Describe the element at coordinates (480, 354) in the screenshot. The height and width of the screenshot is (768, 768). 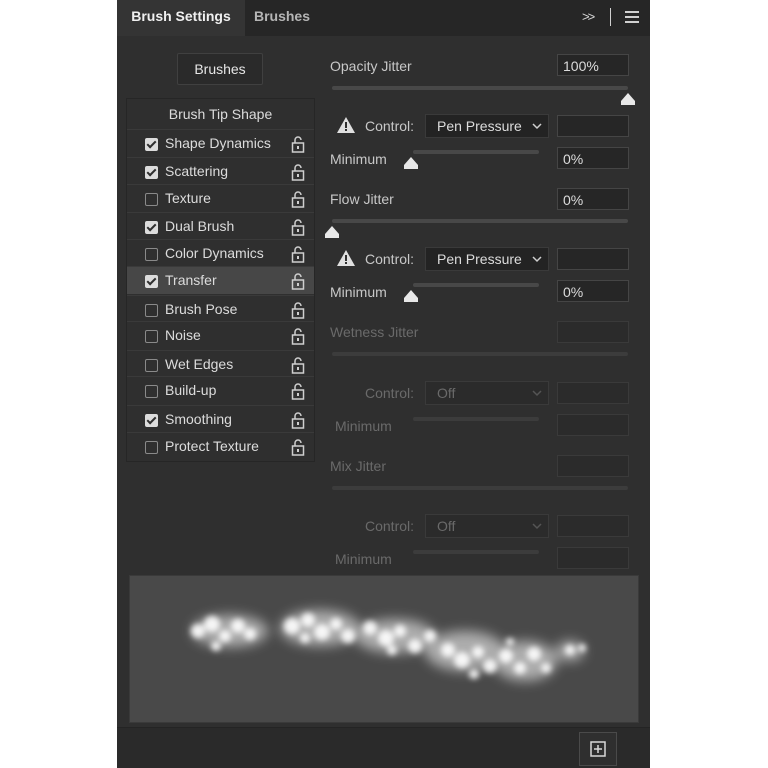
I see `wetness-jitter-slider` at that location.